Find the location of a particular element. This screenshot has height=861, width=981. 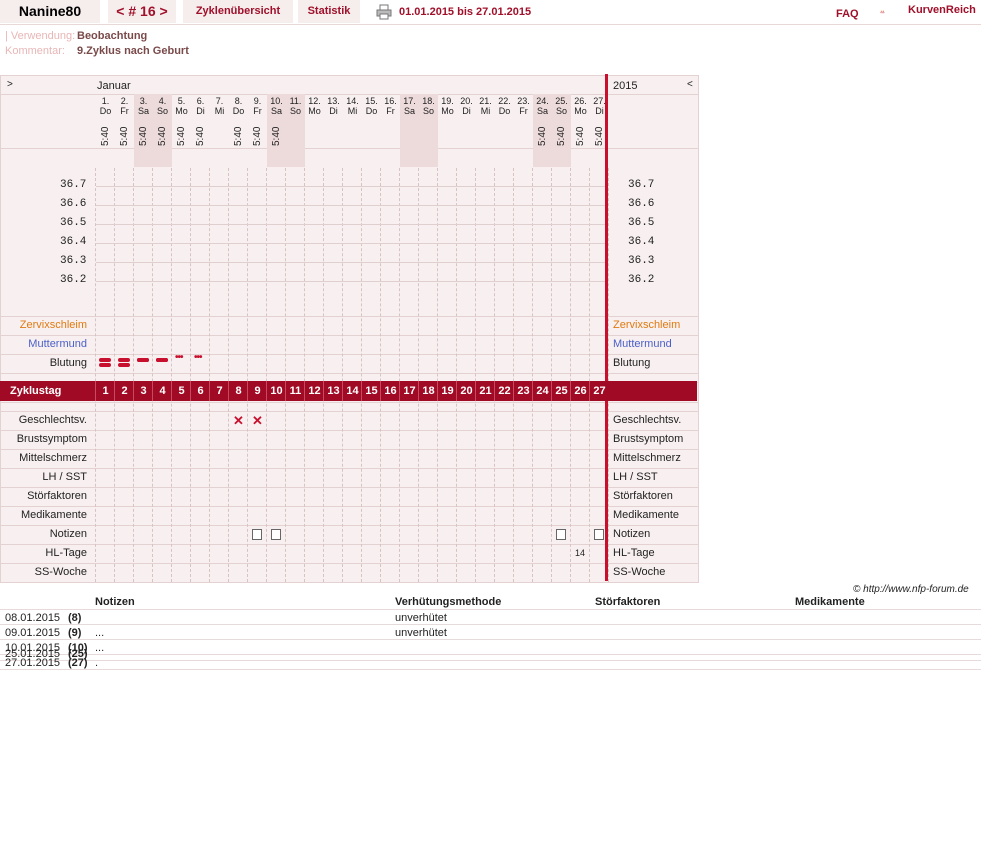

usage-line: | Verwendung: Beobachtung is located at coordinates (76, 36).